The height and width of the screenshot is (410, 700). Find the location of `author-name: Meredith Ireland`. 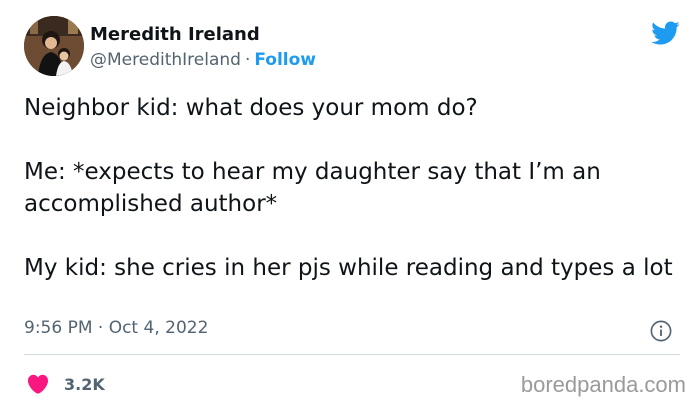

author-name: Meredith Ireland is located at coordinates (175, 34).